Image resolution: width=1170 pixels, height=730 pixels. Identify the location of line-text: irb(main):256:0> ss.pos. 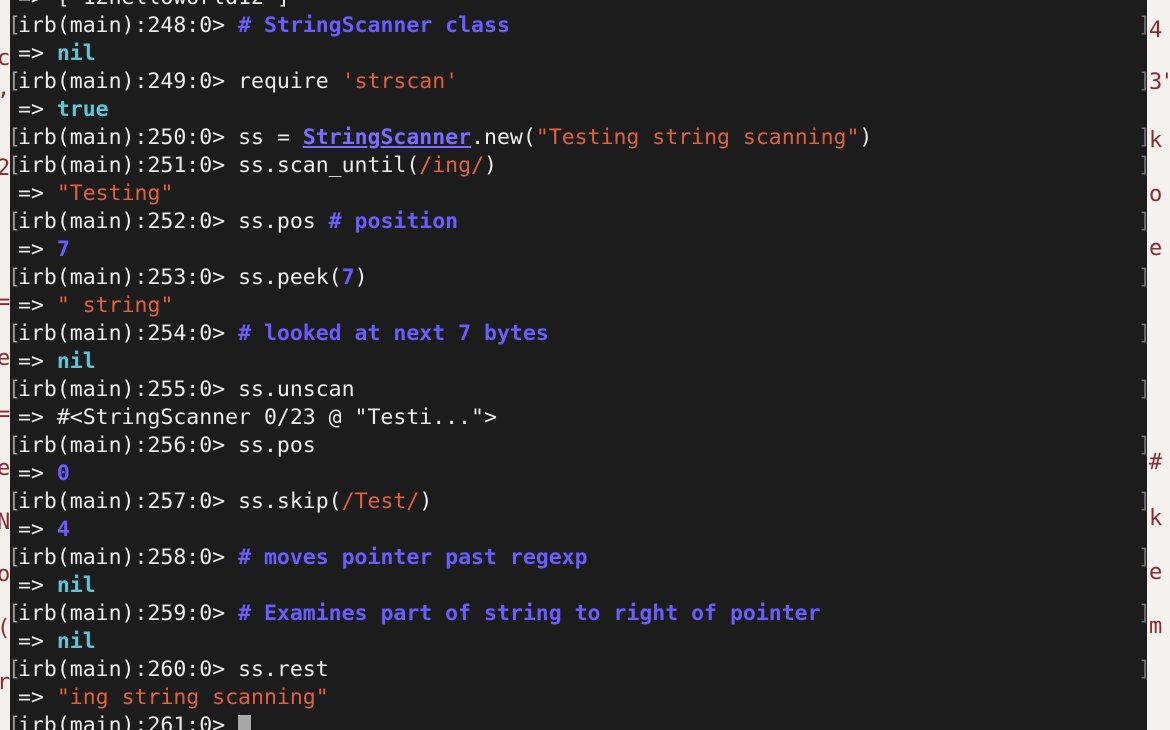
(167, 446).